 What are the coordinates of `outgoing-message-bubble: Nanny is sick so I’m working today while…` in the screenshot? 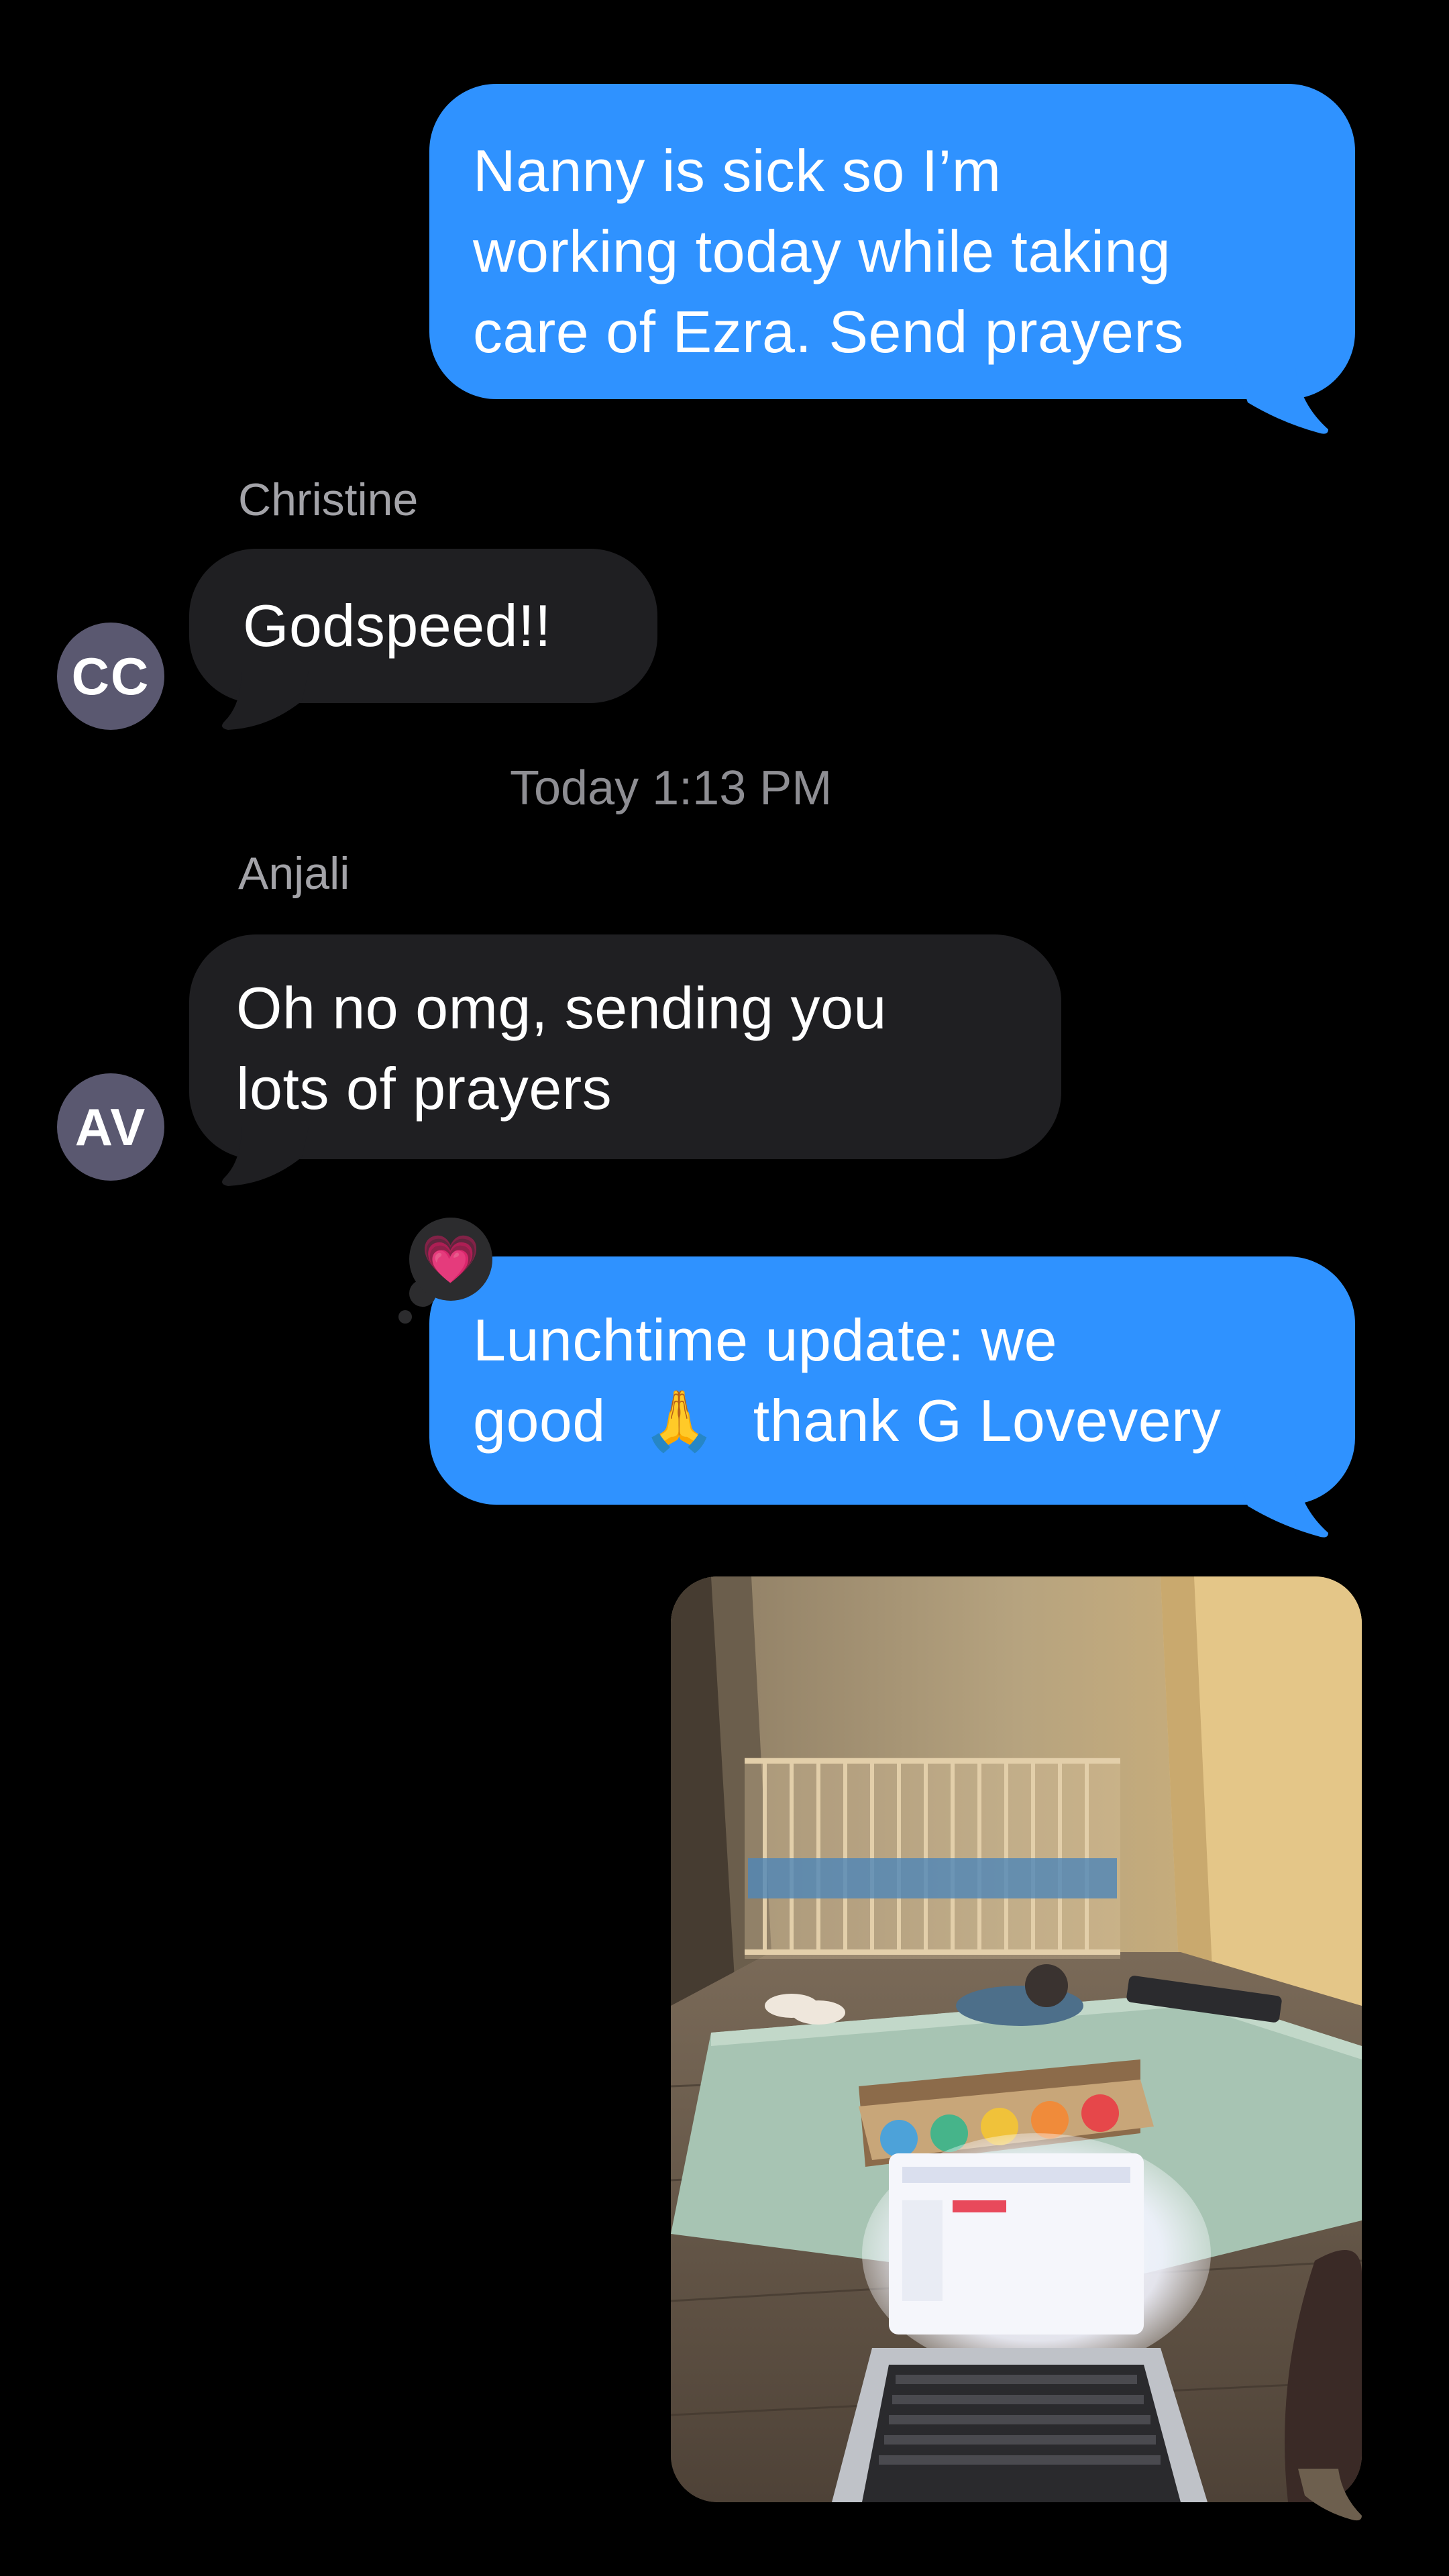 It's located at (892, 241).